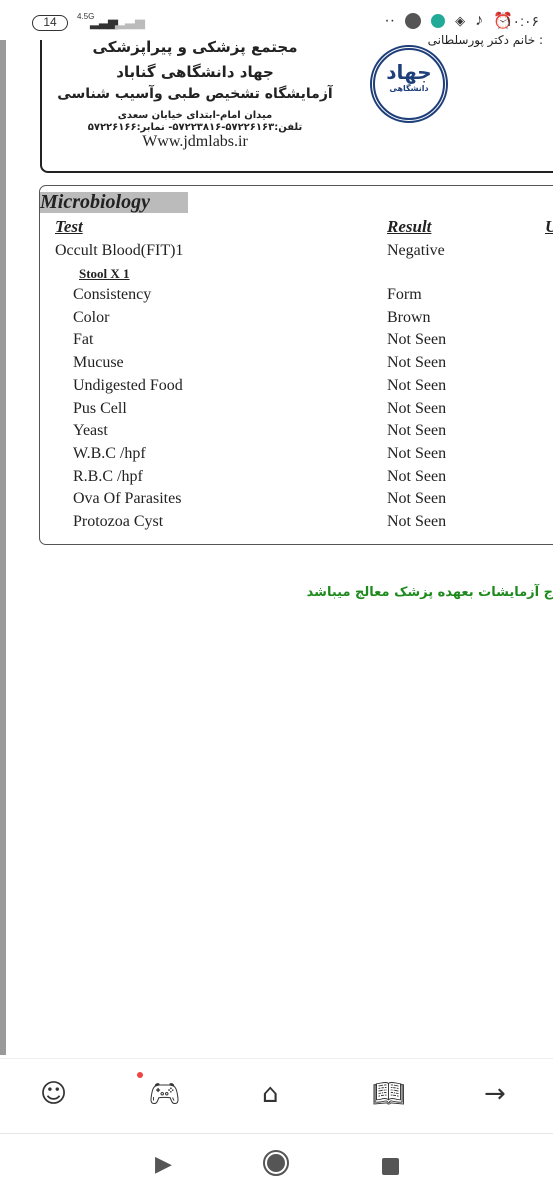 The height and width of the screenshot is (1200, 553). Describe the element at coordinates (195, 115) in the screenshot. I see `header-address: میدان امام-ابتدای خیابان سعدی` at that location.